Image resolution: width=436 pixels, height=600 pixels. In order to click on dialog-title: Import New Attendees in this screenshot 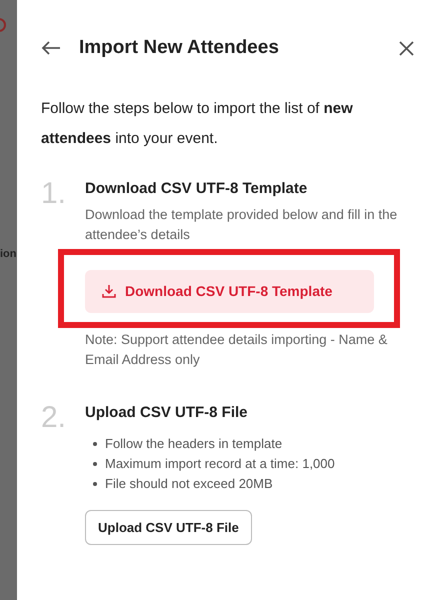, I will do `click(179, 48)`.